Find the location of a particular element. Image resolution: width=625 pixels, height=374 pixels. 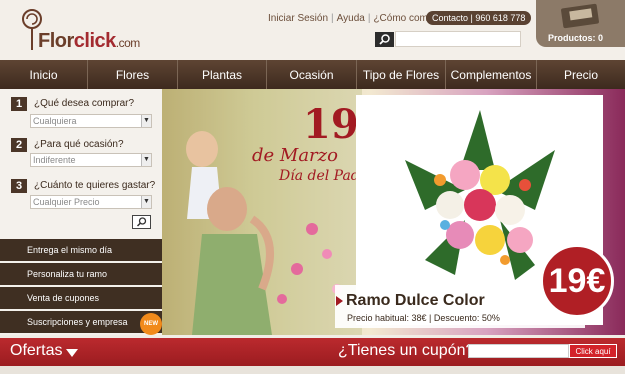

nav-item-precio: Precio is located at coordinates (581, 74).